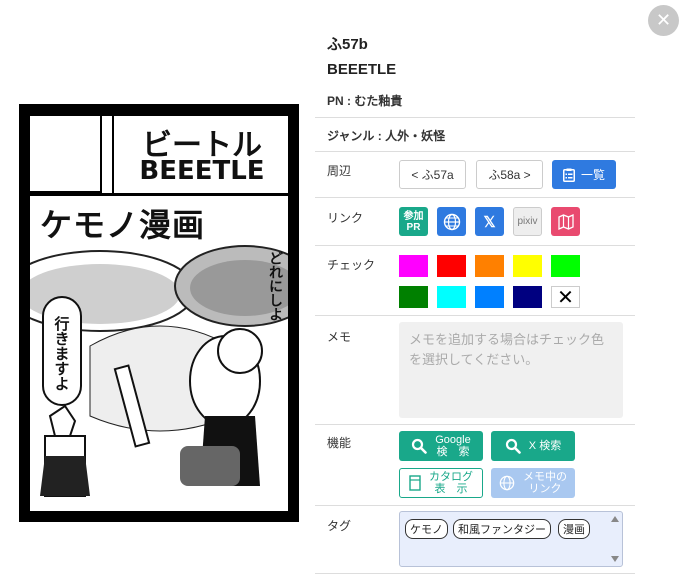  Describe the element at coordinates (568, 175) in the screenshot. I see `clipboard-list-icon` at that location.